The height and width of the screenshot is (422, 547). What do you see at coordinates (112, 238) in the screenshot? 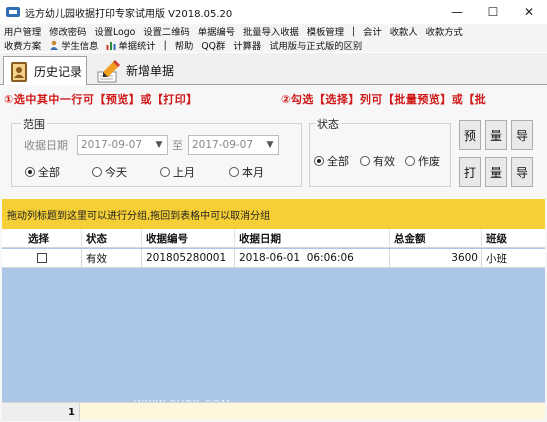
I see `column-header-status: 状态` at bounding box center [112, 238].